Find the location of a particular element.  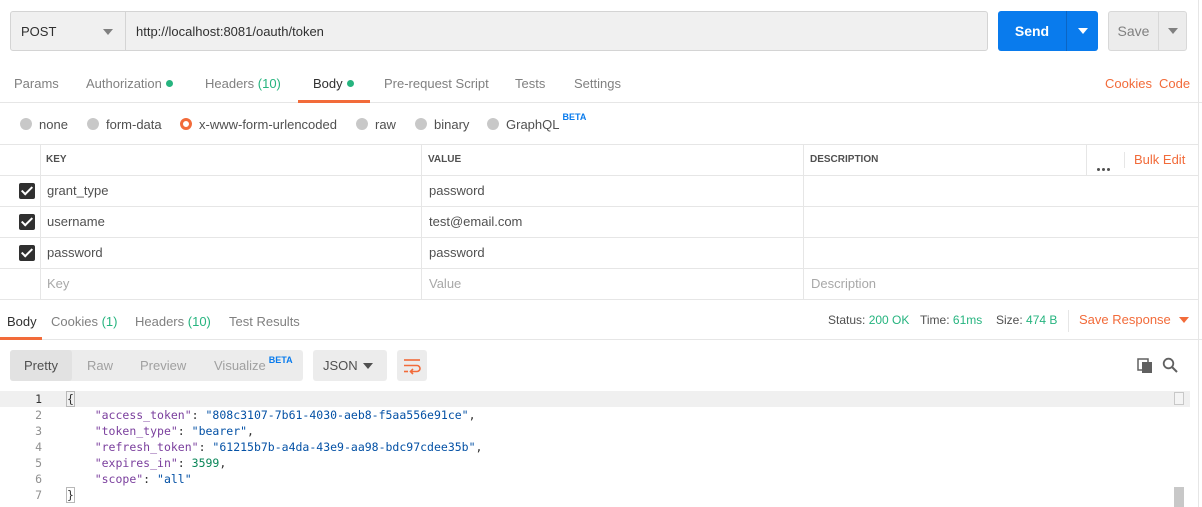

table-row: grant_type password is located at coordinates (599, 191).